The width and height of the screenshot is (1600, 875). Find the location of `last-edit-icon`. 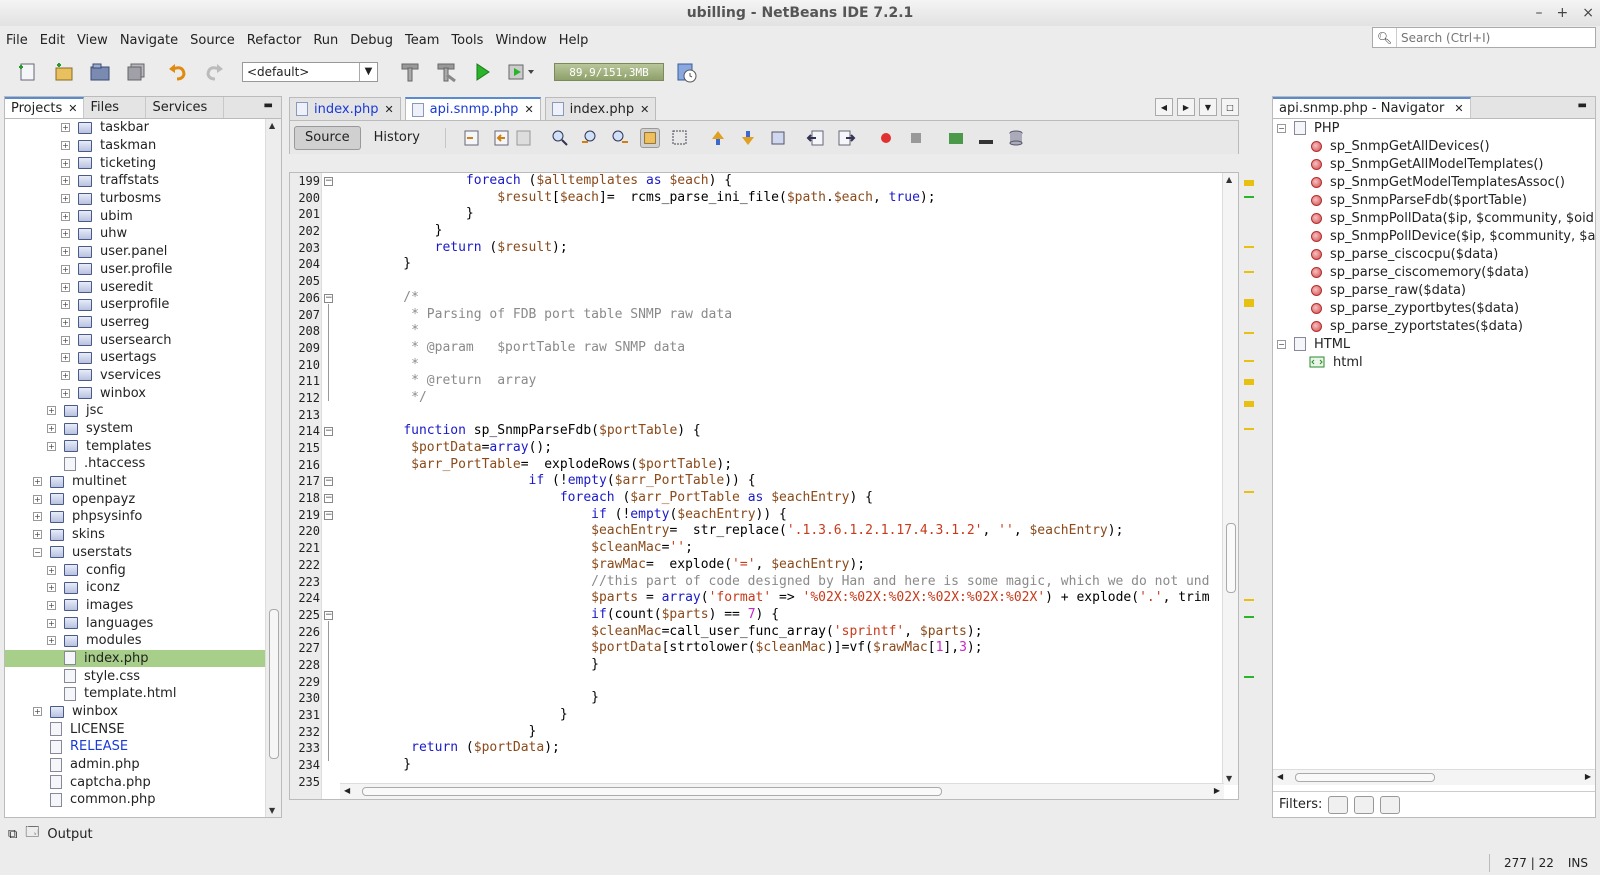

last-edit-icon is located at coordinates (472, 138).